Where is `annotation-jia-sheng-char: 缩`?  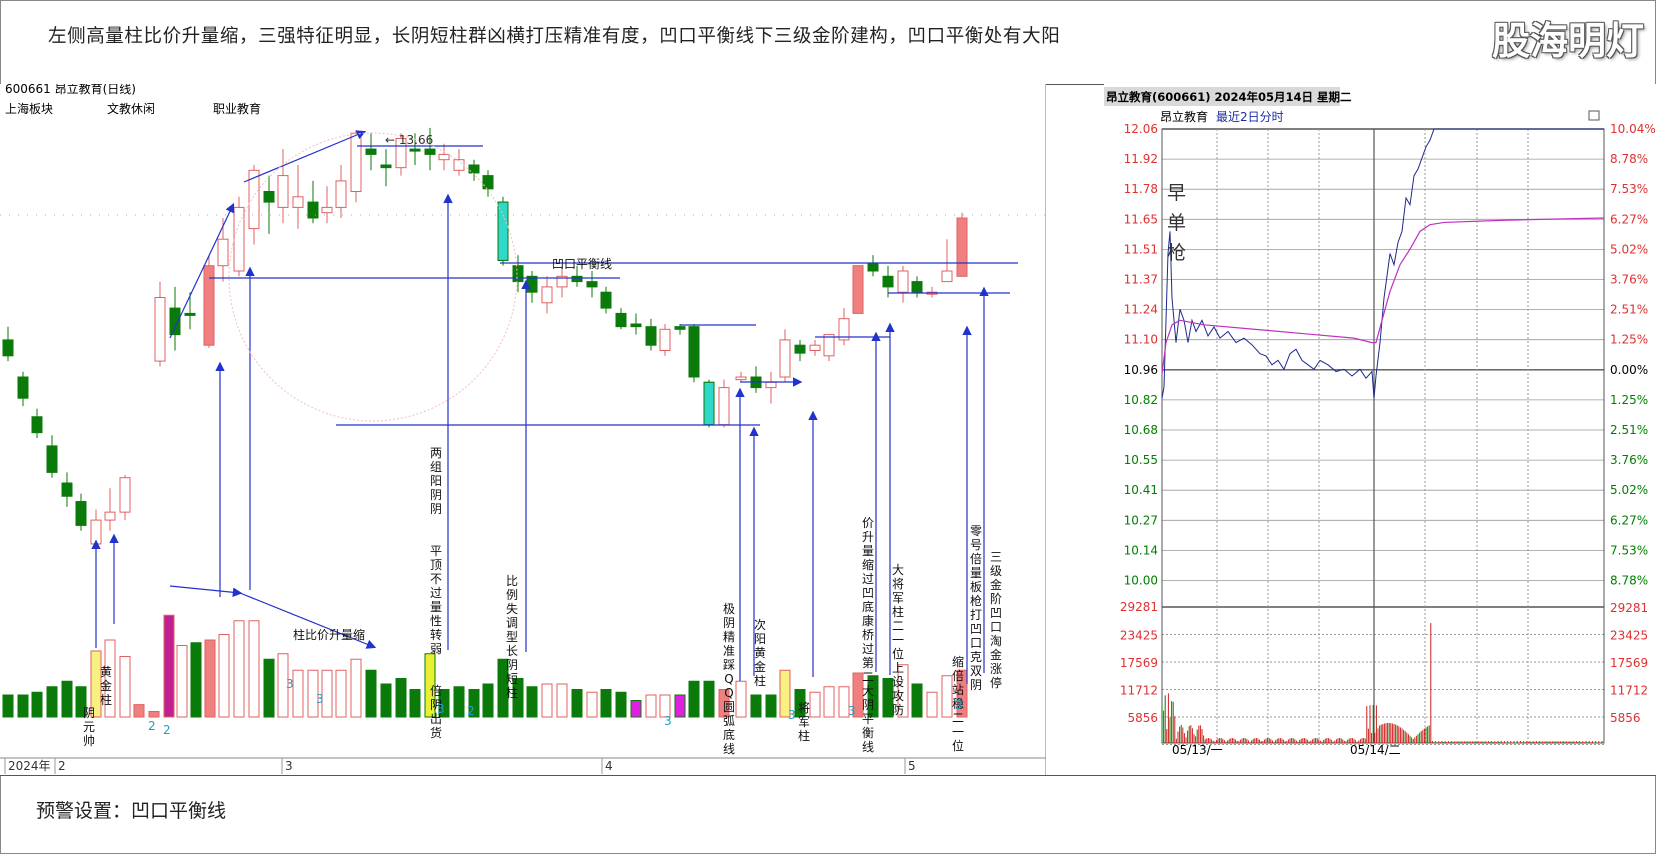 annotation-jia-sheng-char: 缩 is located at coordinates (868, 564).